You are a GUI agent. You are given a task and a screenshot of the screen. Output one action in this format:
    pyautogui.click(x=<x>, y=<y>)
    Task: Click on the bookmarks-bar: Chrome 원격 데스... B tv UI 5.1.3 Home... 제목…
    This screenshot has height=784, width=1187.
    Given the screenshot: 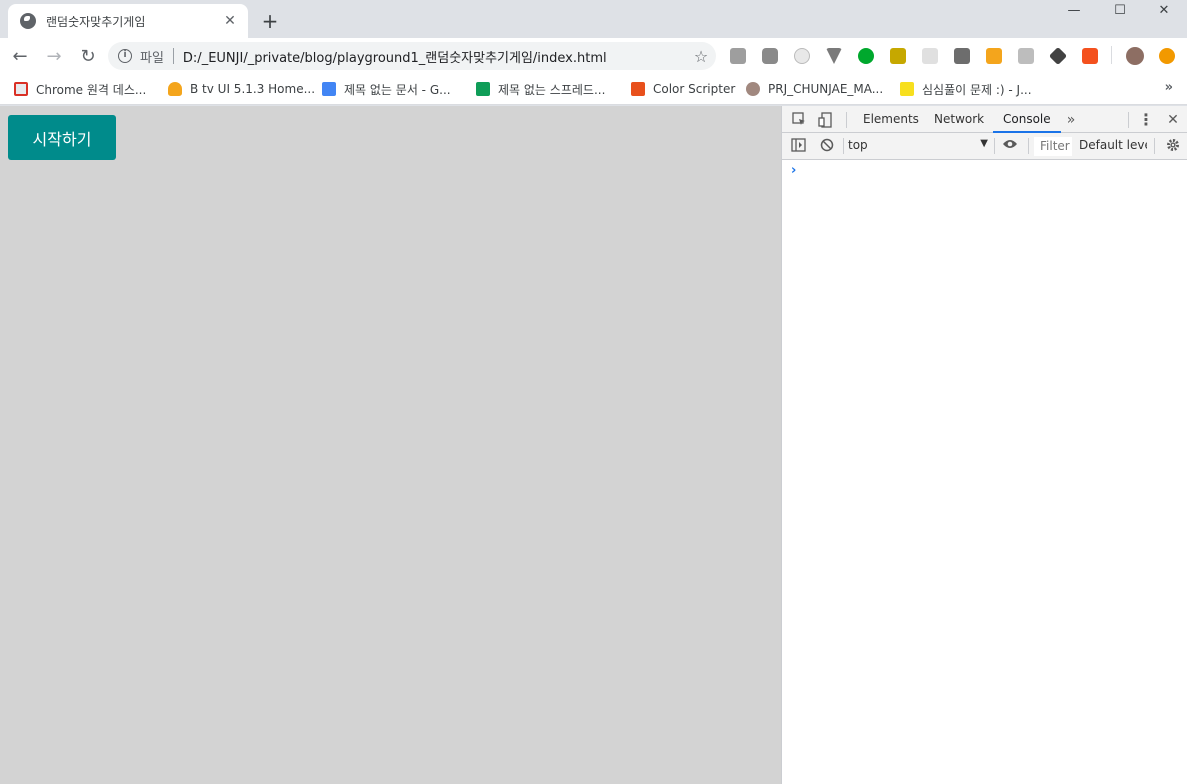 What is the action you would take?
    pyautogui.click(x=593, y=89)
    